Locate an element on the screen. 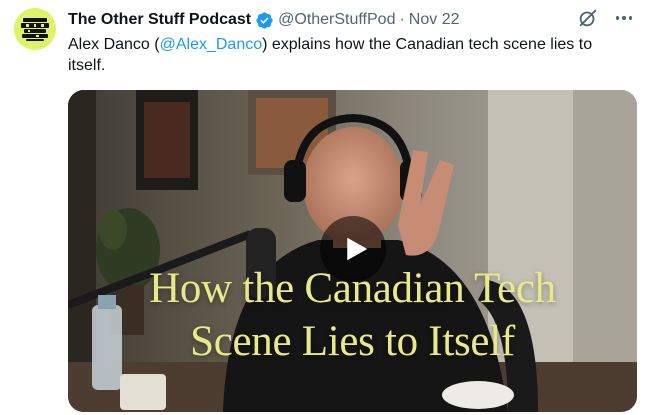 This screenshot has height=415, width=651. timestamp: Nov 22 is located at coordinates (434, 20).